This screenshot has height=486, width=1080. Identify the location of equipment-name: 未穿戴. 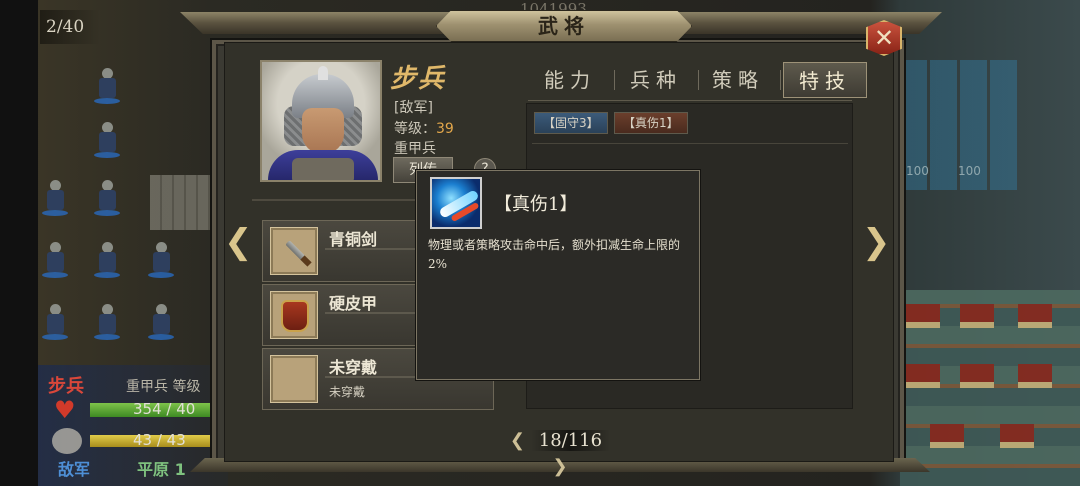
(353, 367).